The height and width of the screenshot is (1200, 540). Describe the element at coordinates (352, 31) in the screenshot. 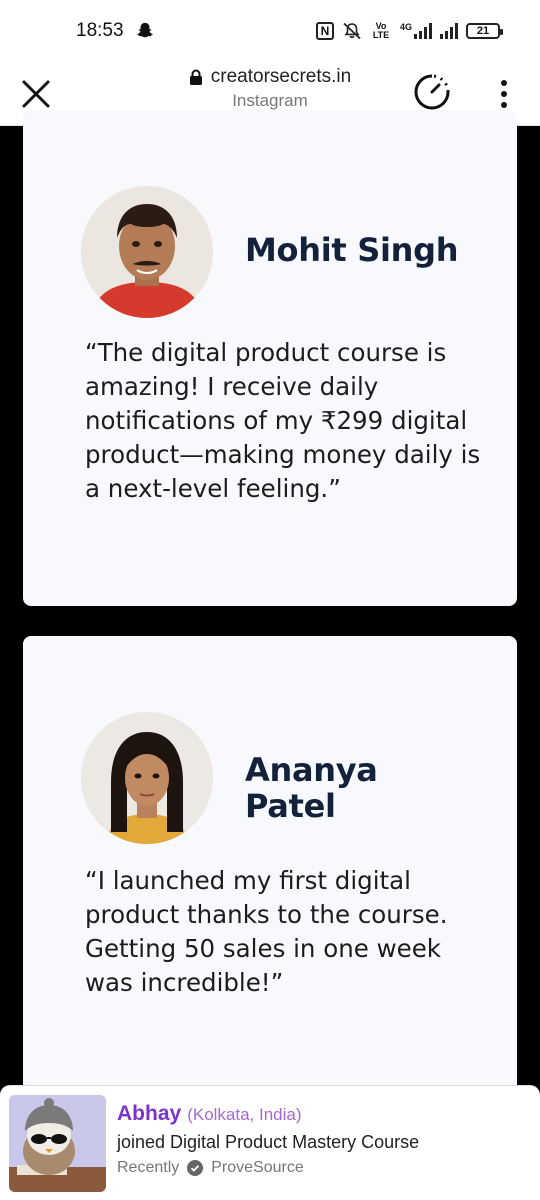

I see `mute-icon` at that location.